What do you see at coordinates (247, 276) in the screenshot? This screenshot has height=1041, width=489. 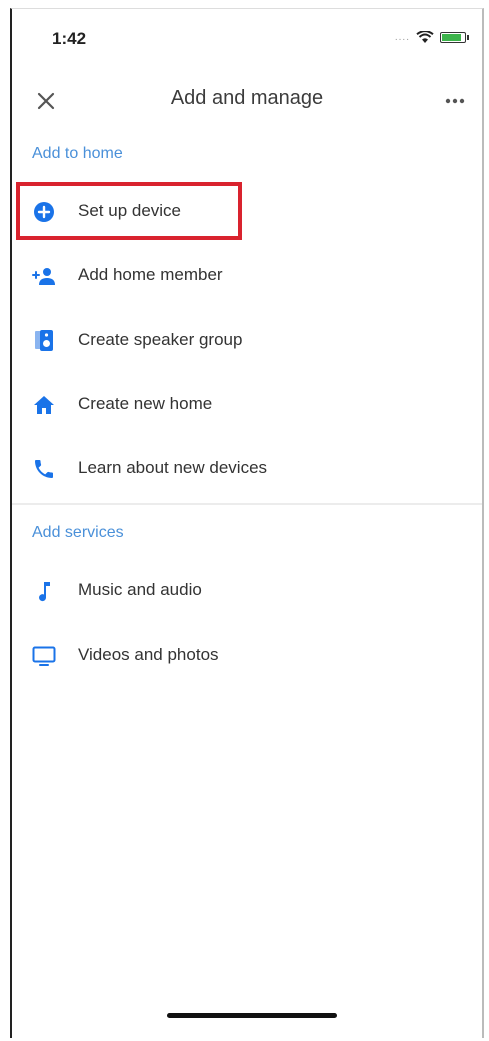 I see `menu-item-add-home-member: Add home member` at bounding box center [247, 276].